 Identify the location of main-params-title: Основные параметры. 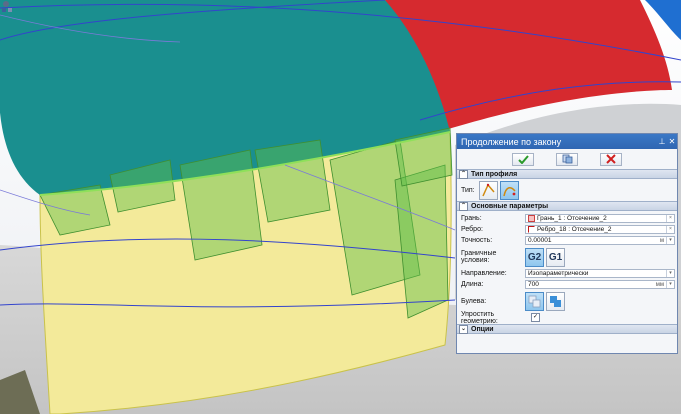
(510, 206).